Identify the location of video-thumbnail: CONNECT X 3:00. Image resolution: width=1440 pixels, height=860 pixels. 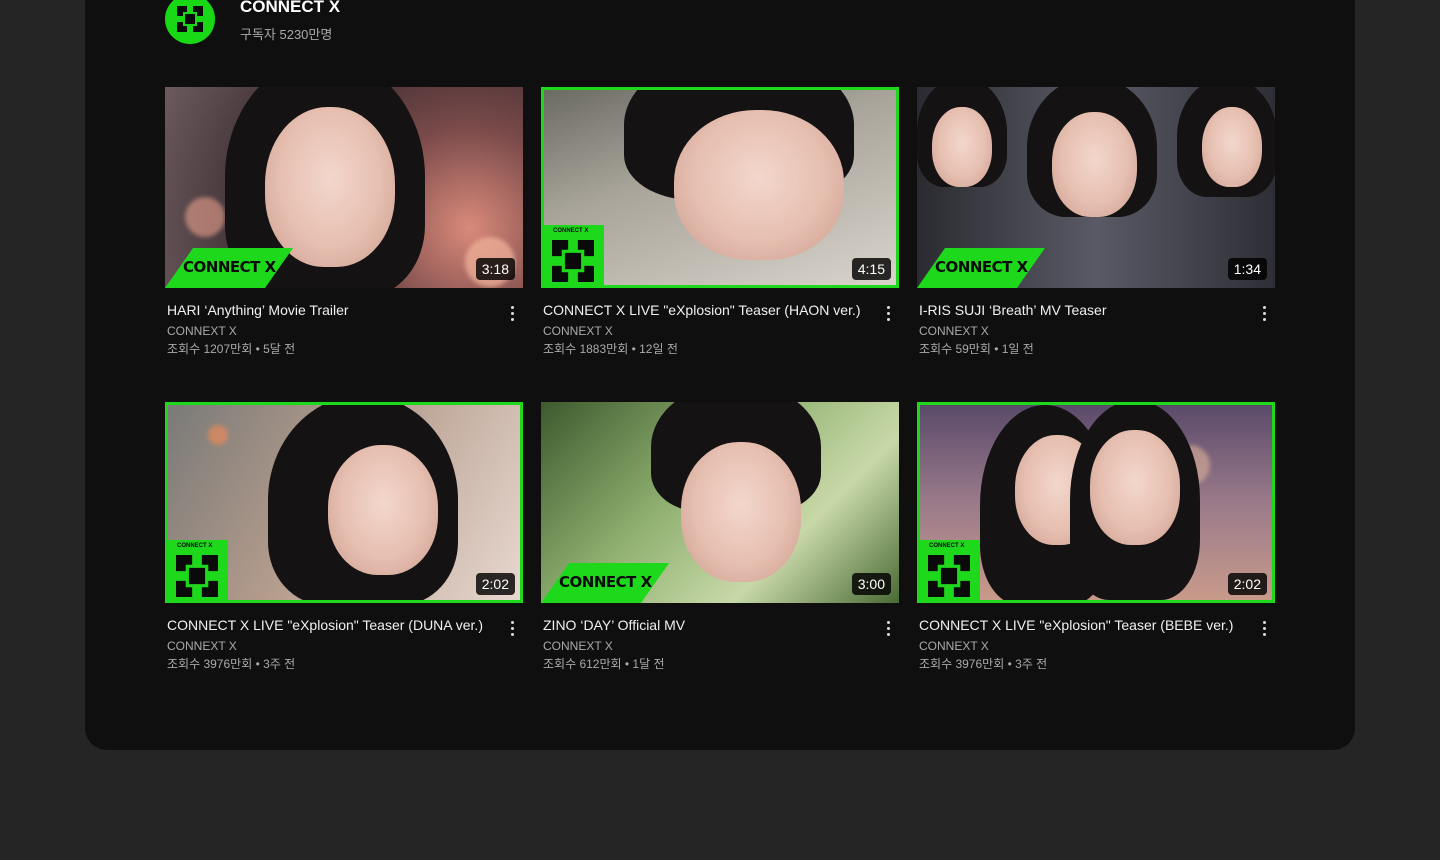
(720, 502).